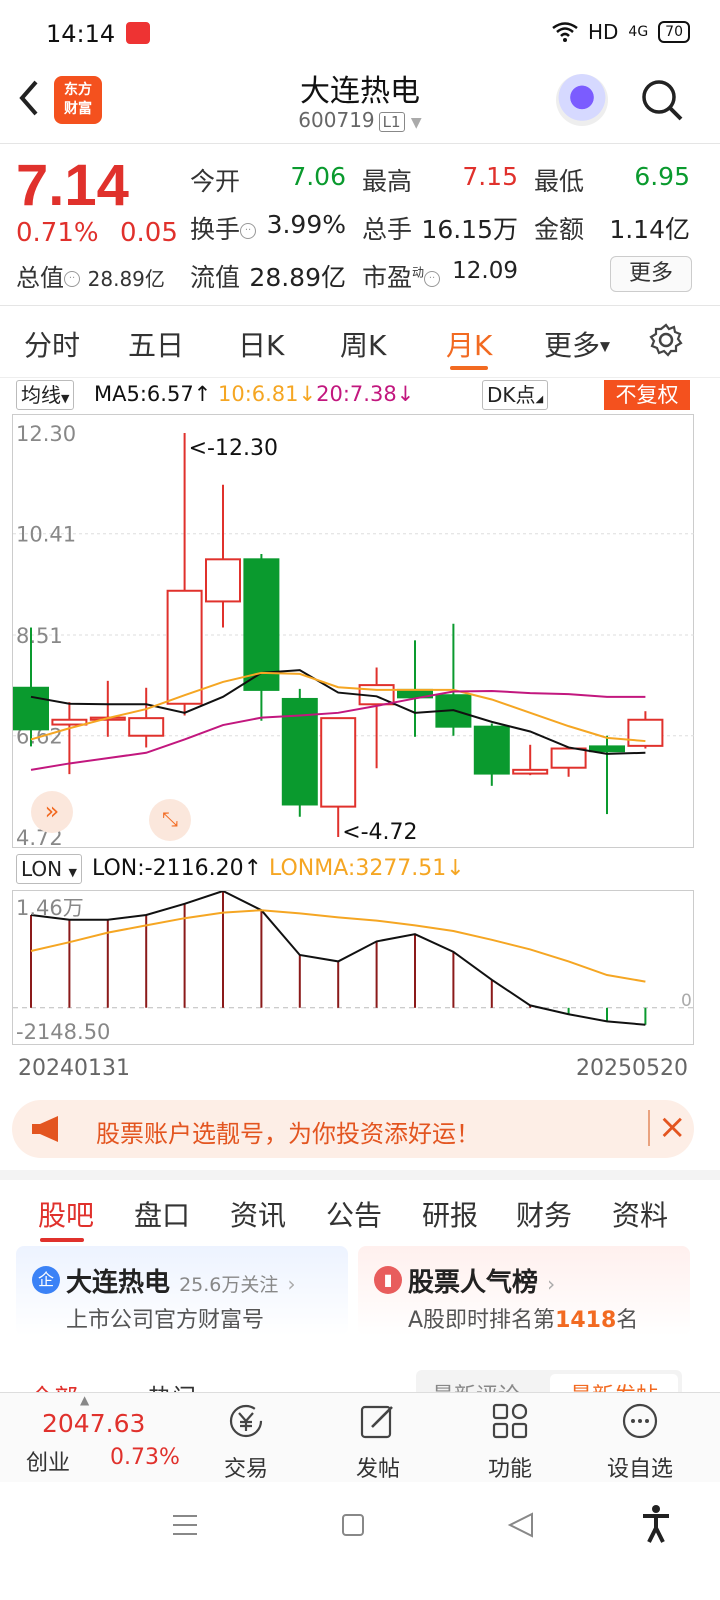 This screenshot has width=720, height=1600. I want to click on chart-settings-button, so click(666, 340).